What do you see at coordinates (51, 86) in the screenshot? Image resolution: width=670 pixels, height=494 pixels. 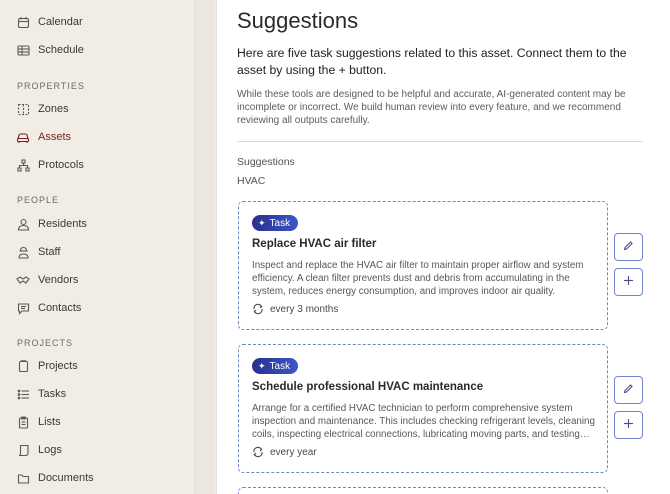 I see `section-heading-properties: PROPERTIES` at bounding box center [51, 86].